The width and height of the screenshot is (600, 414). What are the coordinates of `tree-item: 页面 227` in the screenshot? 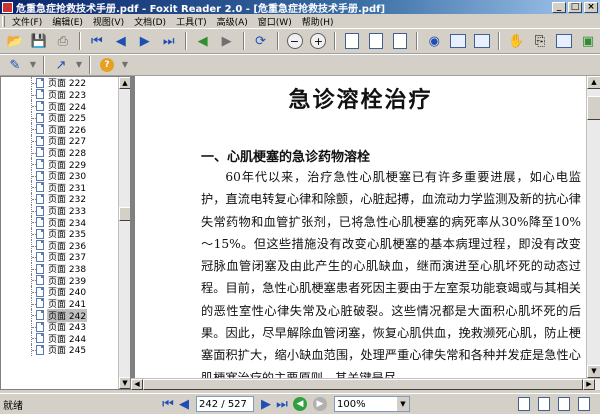 It's located at (60, 141).